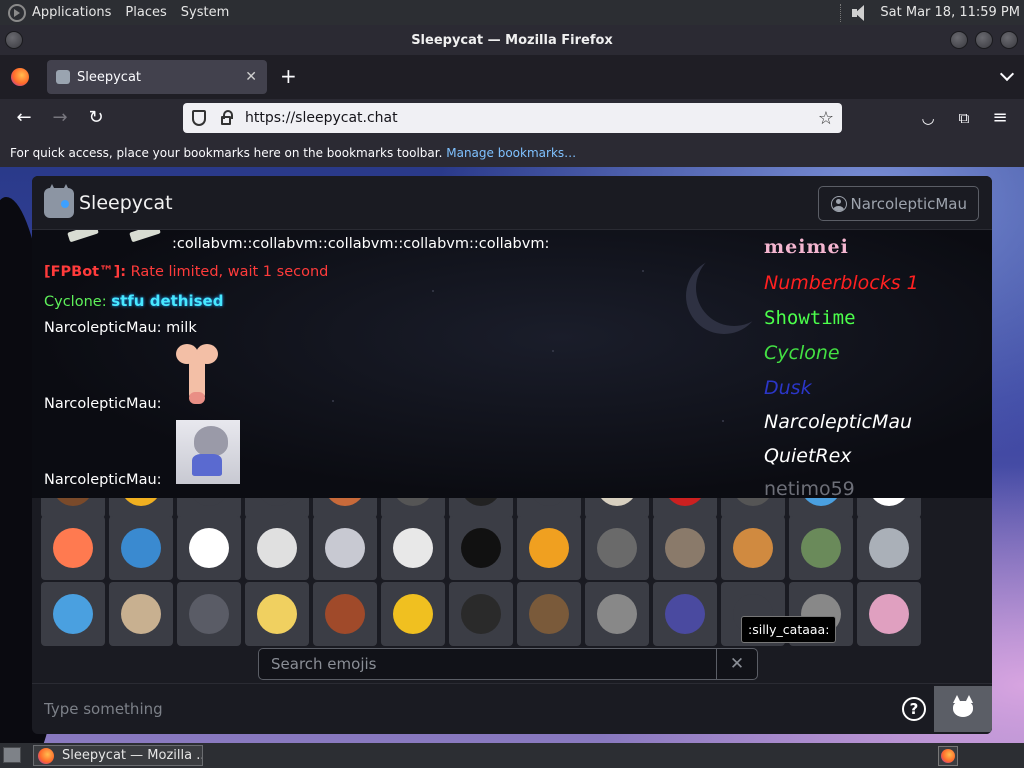 This screenshot has width=1024, height=768. I want to click on message-username: Cyclone:, so click(75, 302).